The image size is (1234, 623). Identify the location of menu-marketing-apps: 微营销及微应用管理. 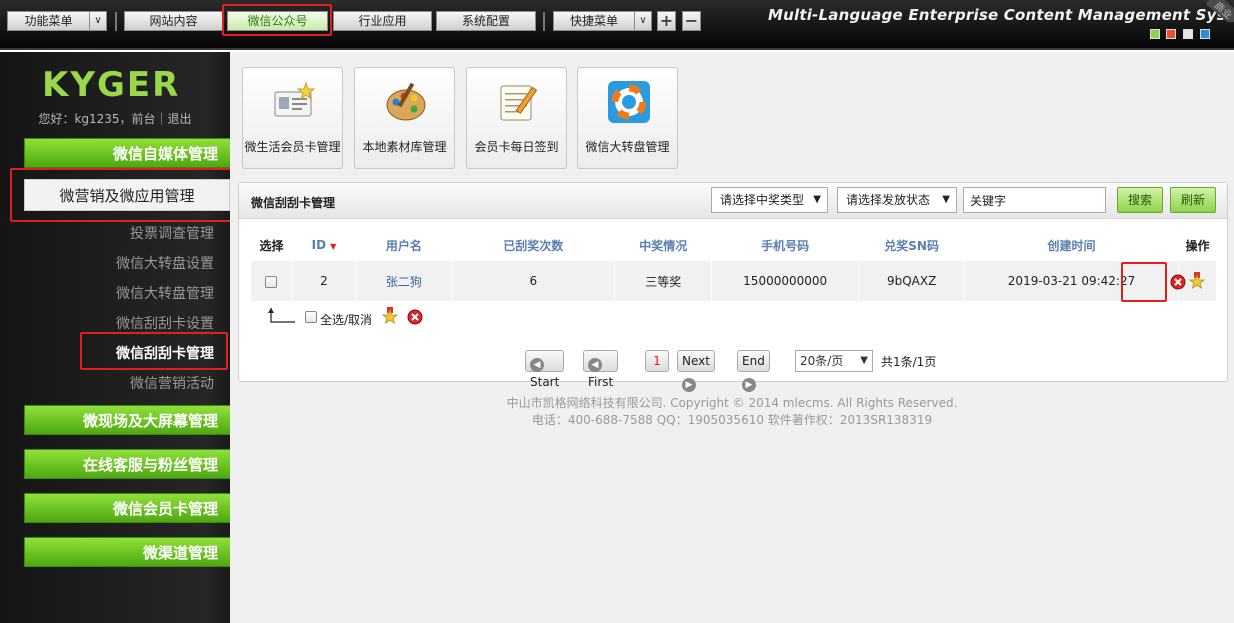
(127, 195).